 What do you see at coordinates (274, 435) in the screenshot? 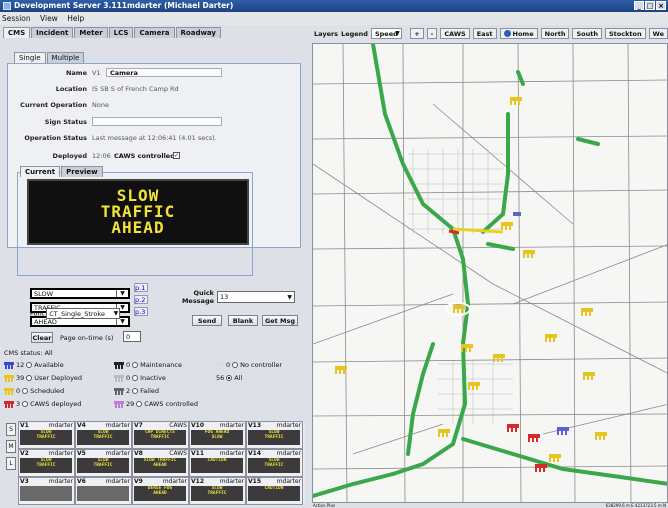
I see `sign-grid-cell: V13 mdarter SLOW TRAFFIC` at bounding box center [274, 435].